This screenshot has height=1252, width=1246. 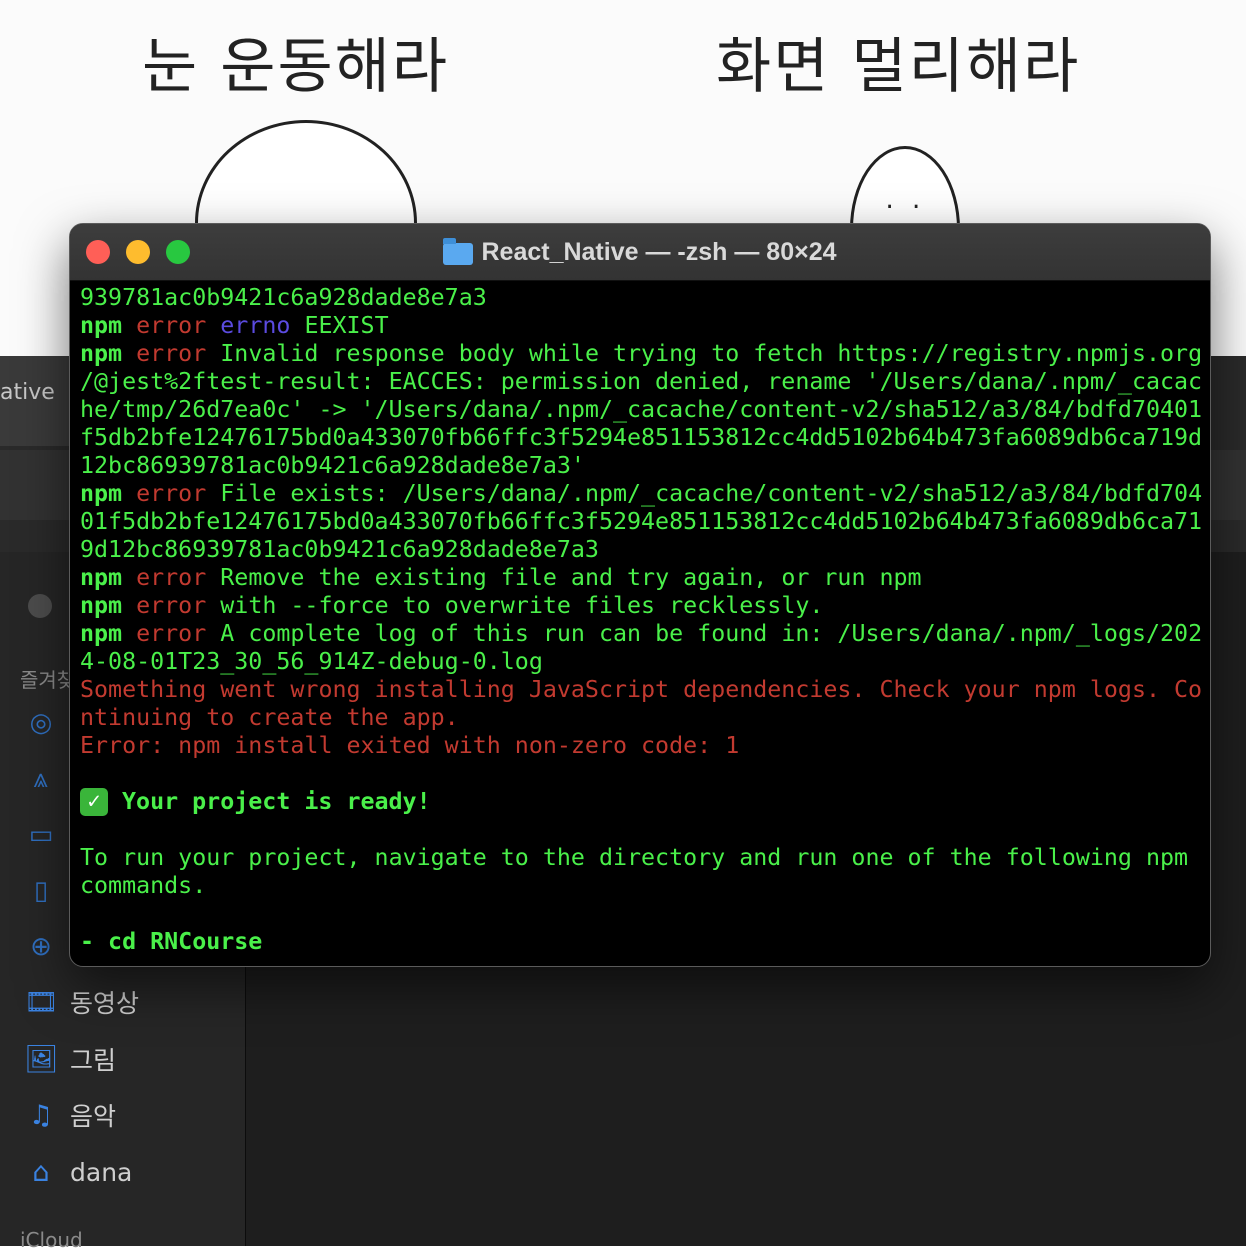 I want to click on home-icon: ⌂, so click(x=41, y=1172).